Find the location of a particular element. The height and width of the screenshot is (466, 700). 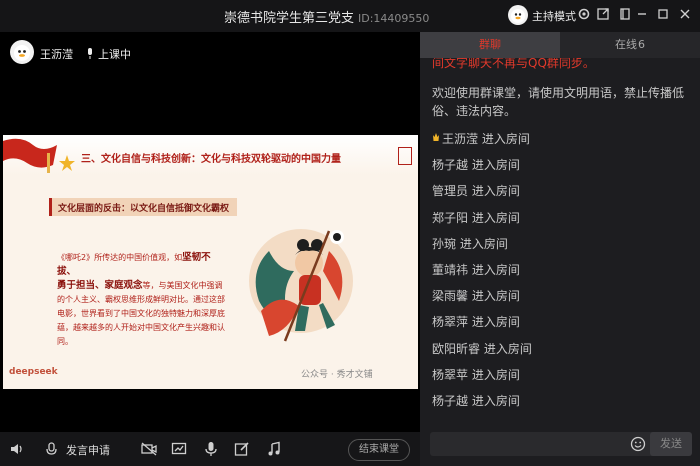

slide-subheading-banner: 文化层面的反击：以文化自信抵御文化霸权 is located at coordinates (143, 207).